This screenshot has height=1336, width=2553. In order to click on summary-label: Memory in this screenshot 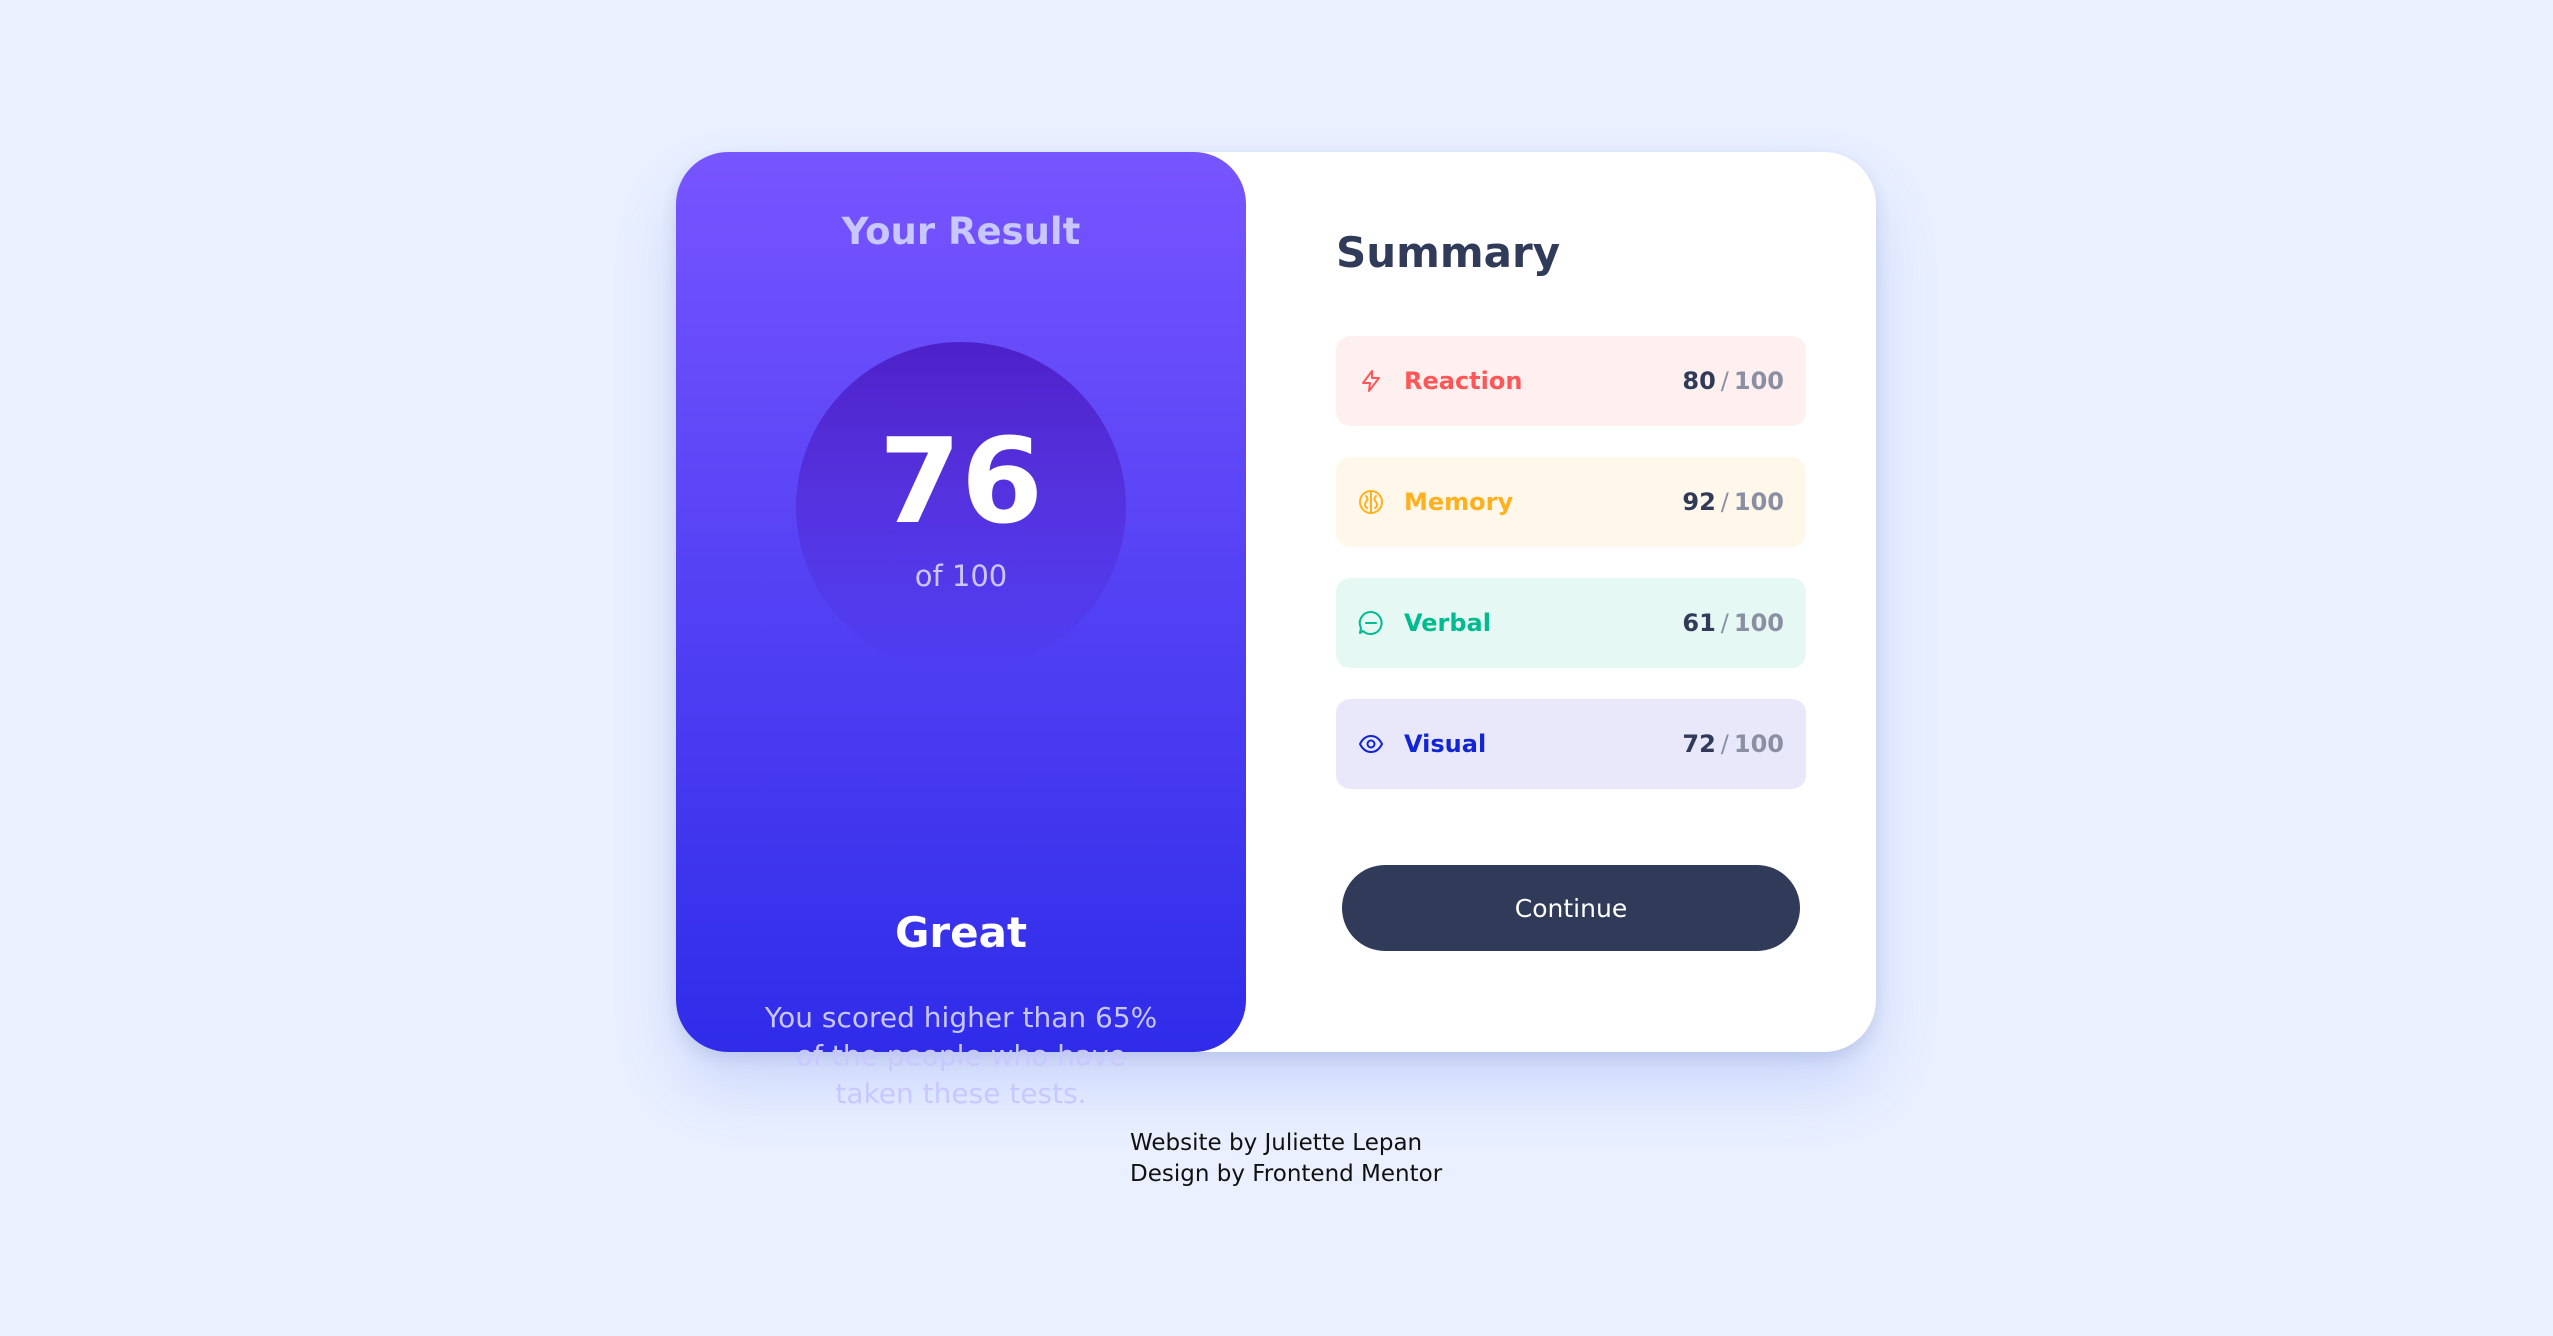, I will do `click(1459, 502)`.